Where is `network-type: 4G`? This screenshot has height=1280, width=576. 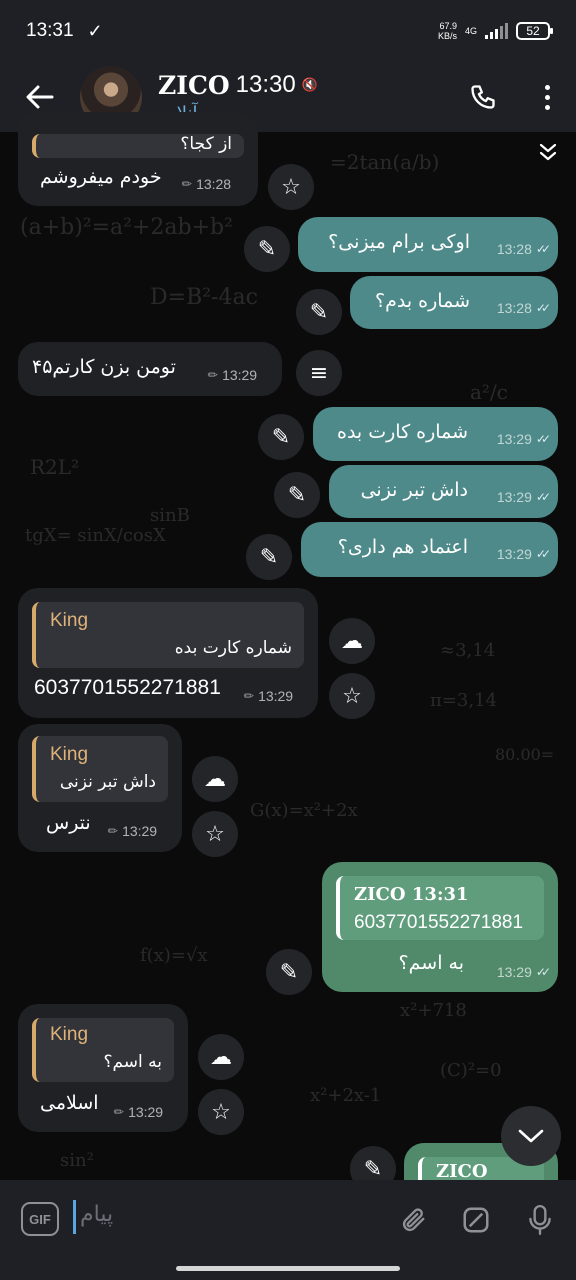 network-type: 4G is located at coordinates (470, 31).